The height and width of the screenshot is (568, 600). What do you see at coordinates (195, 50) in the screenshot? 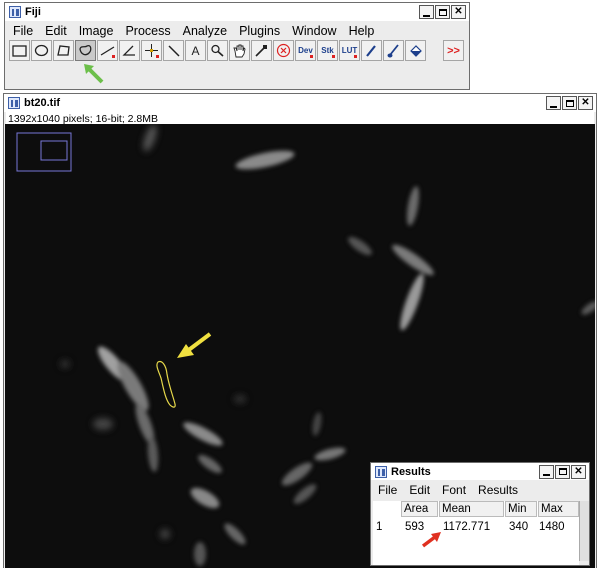
I see `text-tool-icon: A` at bounding box center [195, 50].